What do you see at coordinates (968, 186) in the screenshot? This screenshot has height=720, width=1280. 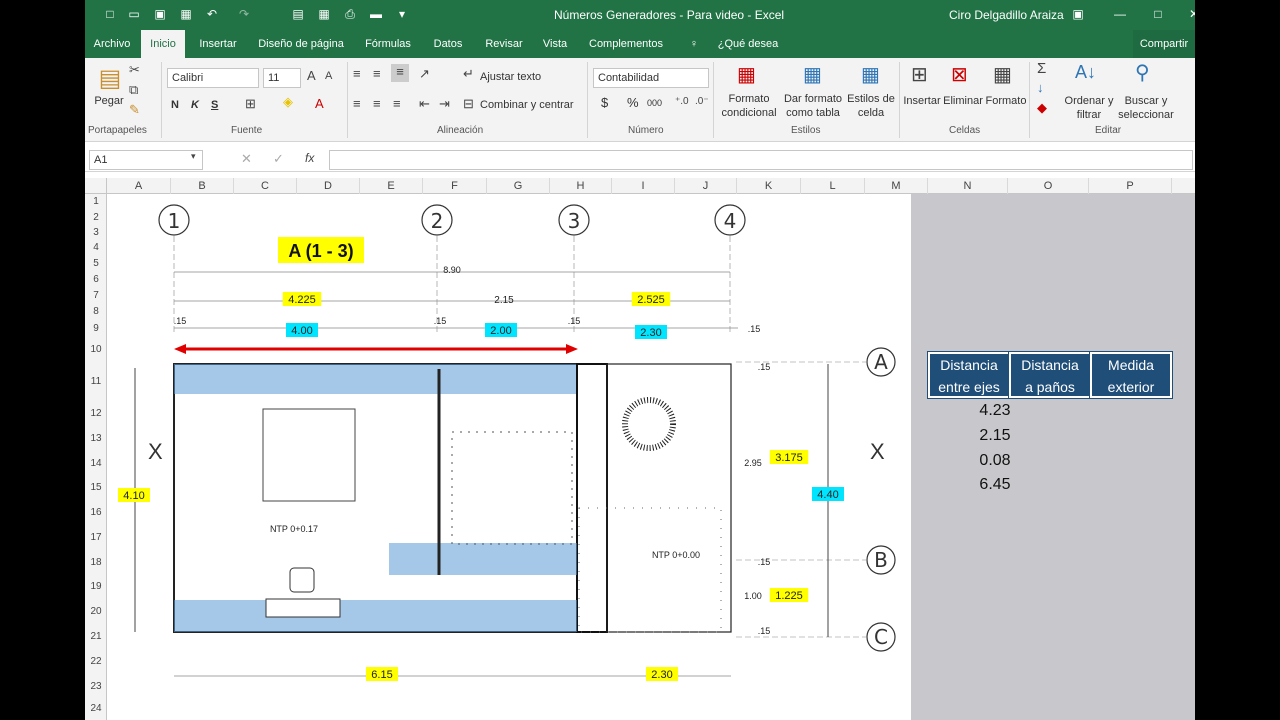 I see `column-header-N: N` at bounding box center [968, 186].